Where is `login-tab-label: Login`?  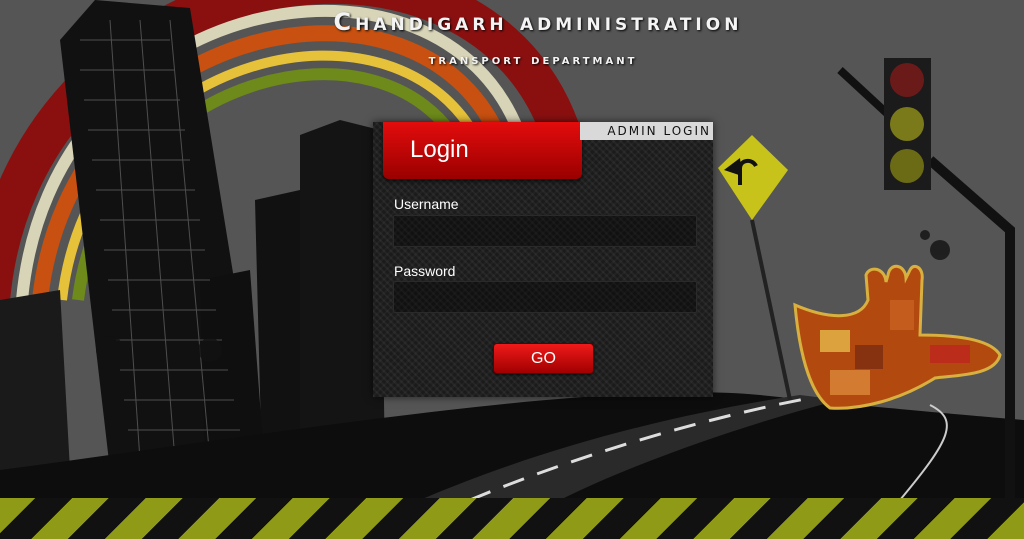 login-tab-label: Login is located at coordinates (439, 149).